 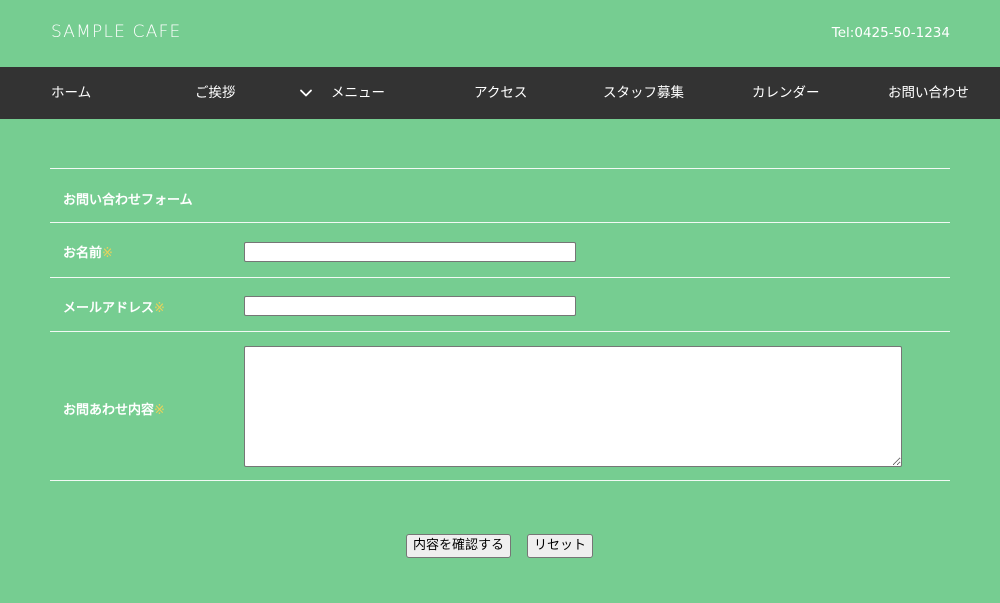 I want to click on form-title-row: お問い合わせフォーム, so click(x=500, y=195).